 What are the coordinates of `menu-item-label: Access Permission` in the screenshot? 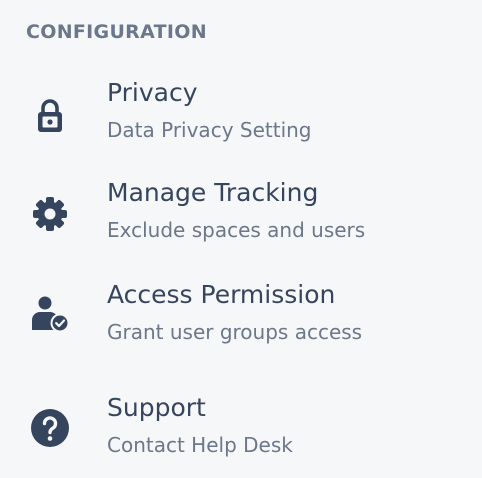 It's located at (221, 294).